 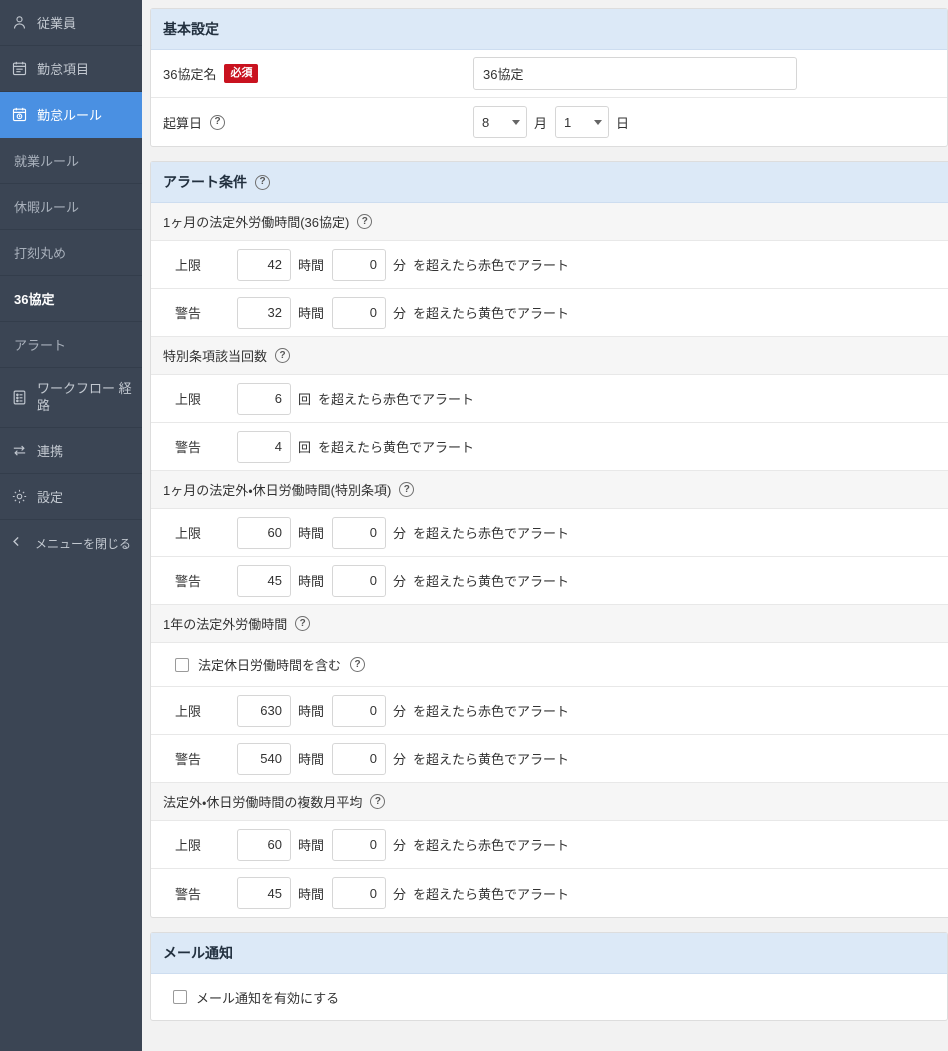 I want to click on count-unit-label: 回, so click(x=305, y=399).